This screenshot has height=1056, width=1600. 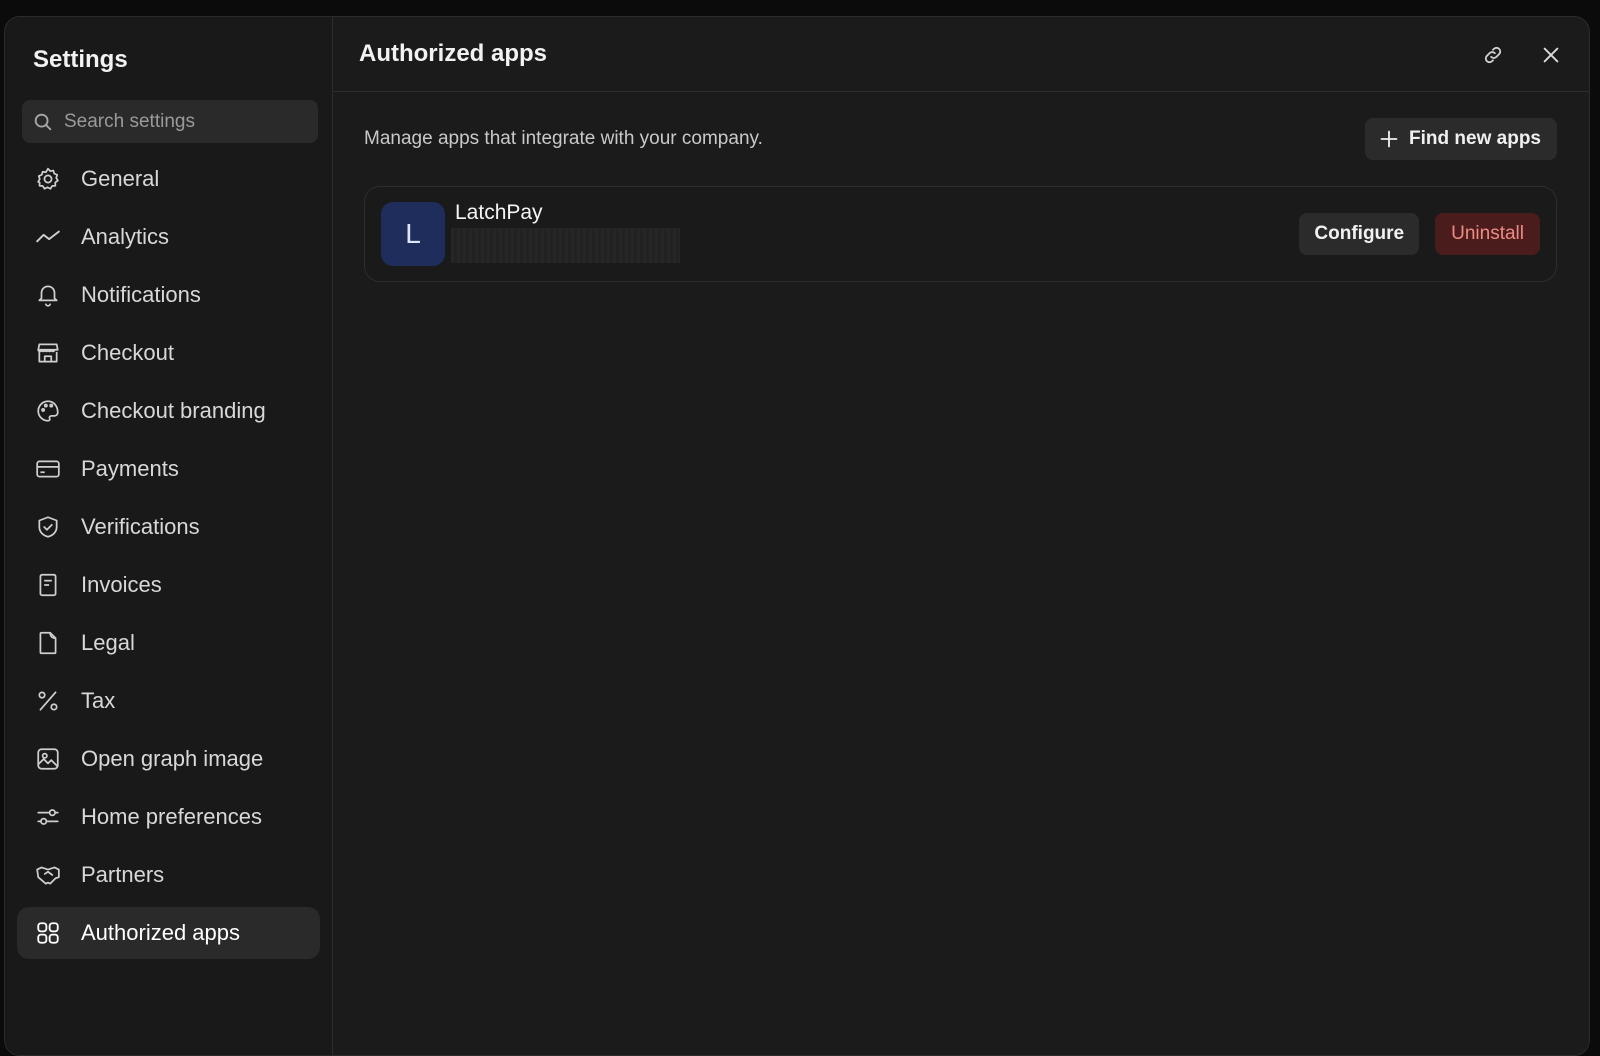 What do you see at coordinates (184, 121) in the screenshot?
I see `search-input` at bounding box center [184, 121].